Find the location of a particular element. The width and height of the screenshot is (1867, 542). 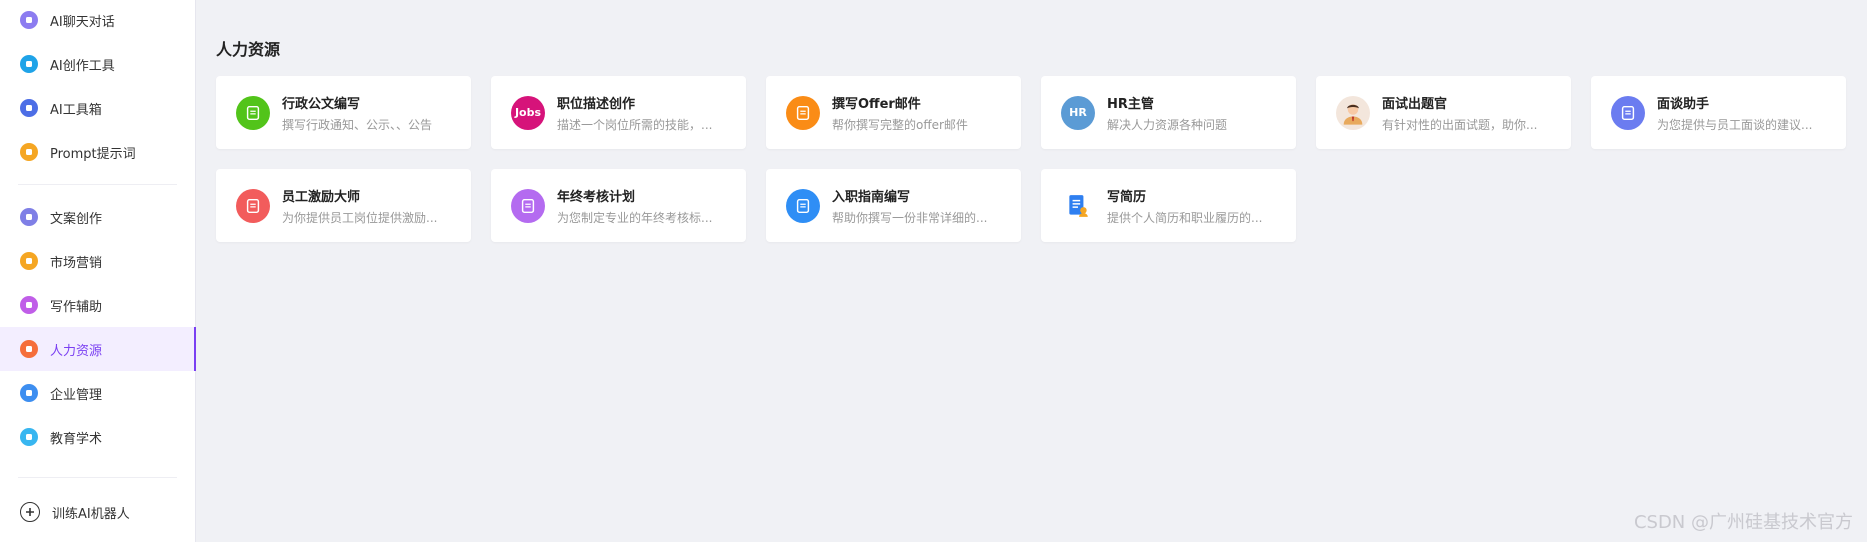

sidebar-item: 教育学术 is located at coordinates (97, 437).